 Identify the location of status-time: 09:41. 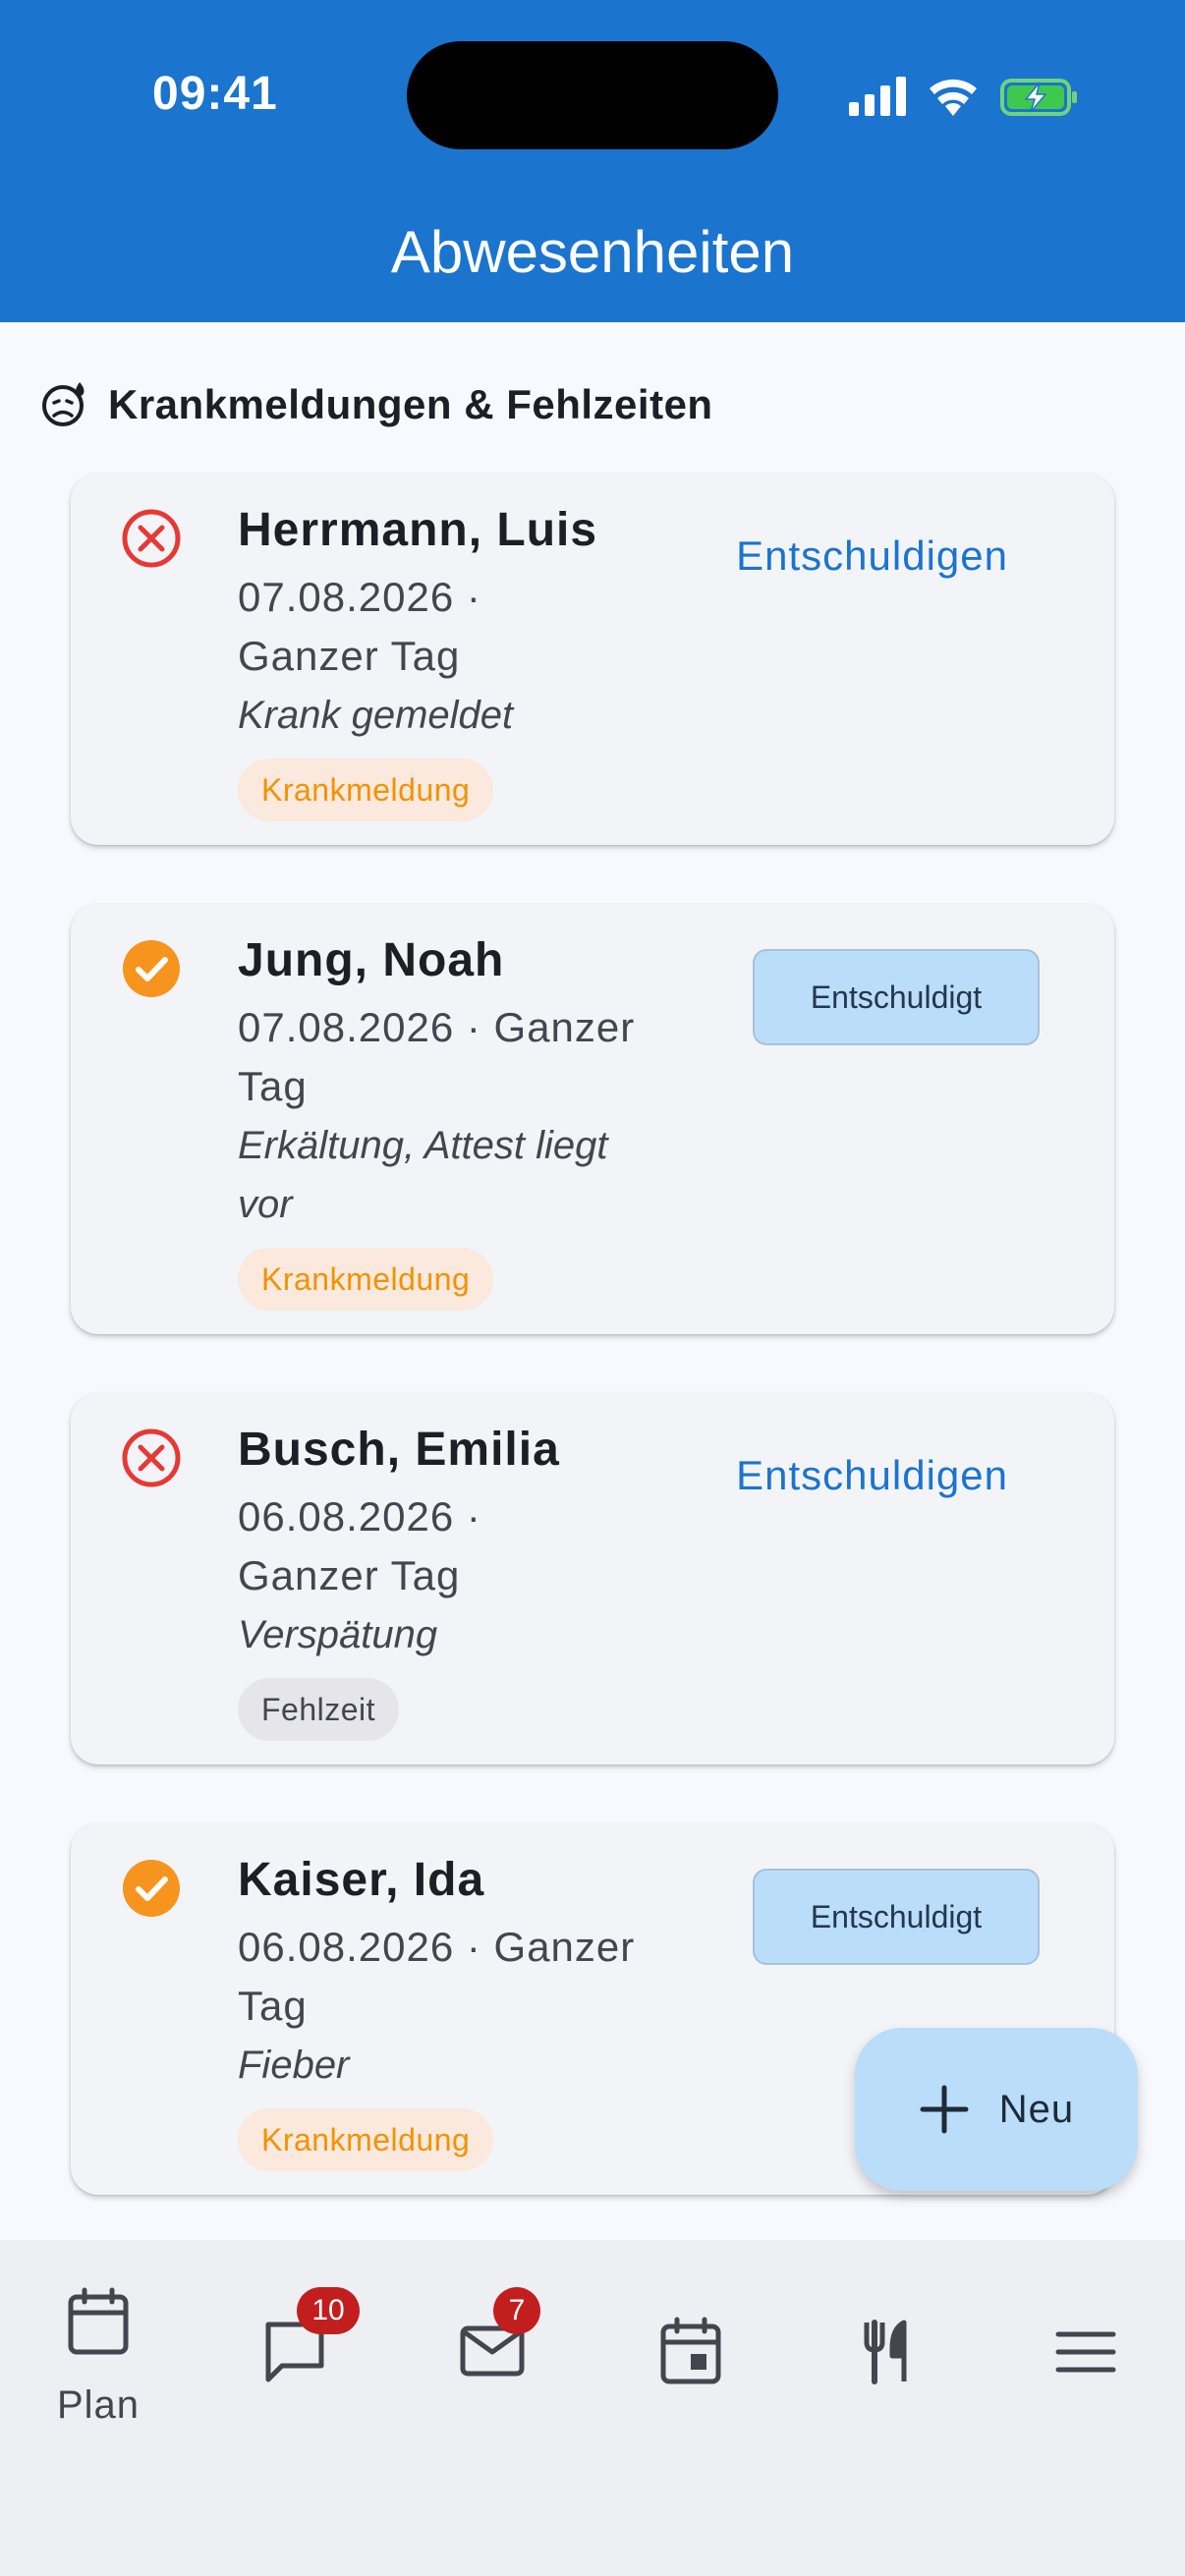
(215, 94).